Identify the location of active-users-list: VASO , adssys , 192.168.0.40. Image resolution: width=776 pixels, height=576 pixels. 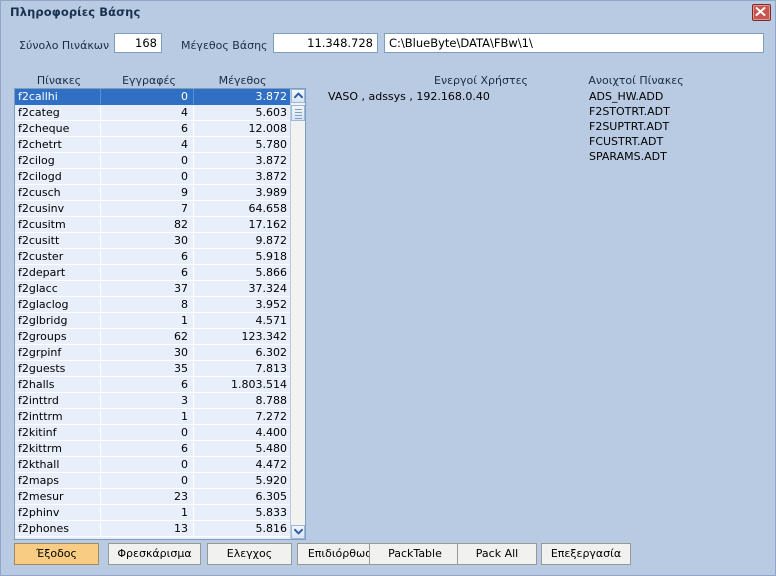
(453, 96).